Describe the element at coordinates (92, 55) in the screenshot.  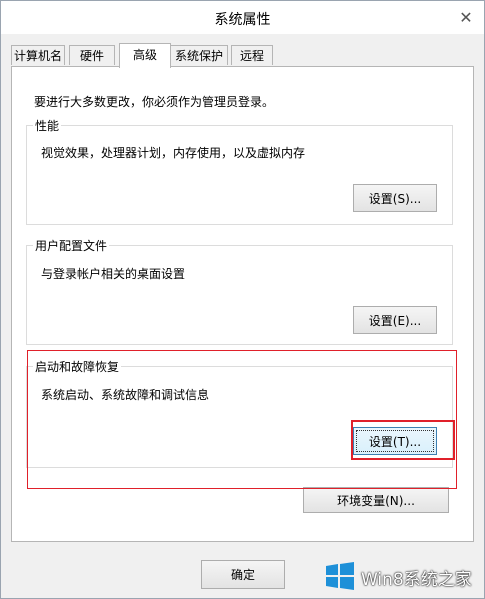
I see `tab-hardware: 硬件` at that location.